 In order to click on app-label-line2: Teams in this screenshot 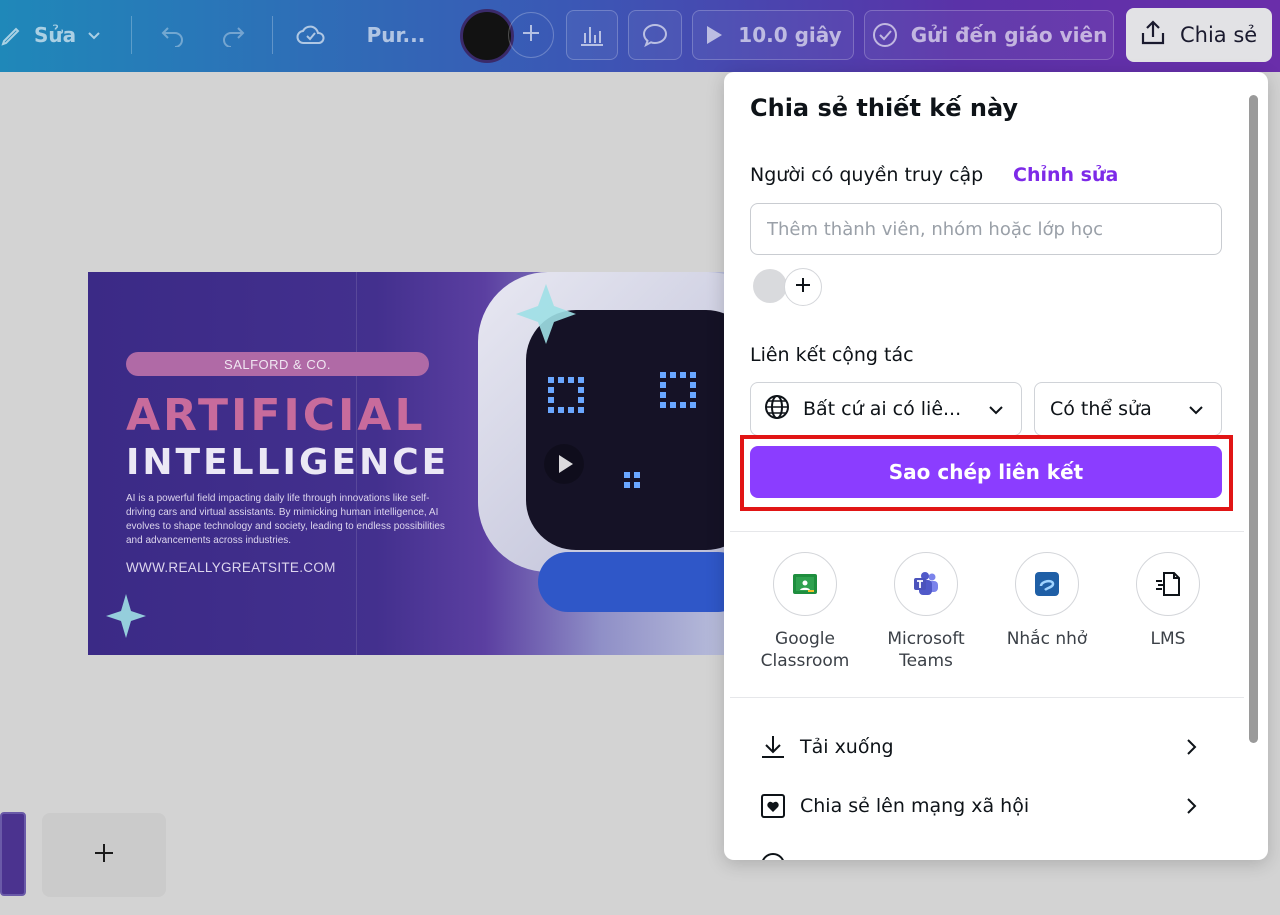, I will do `click(926, 661)`.